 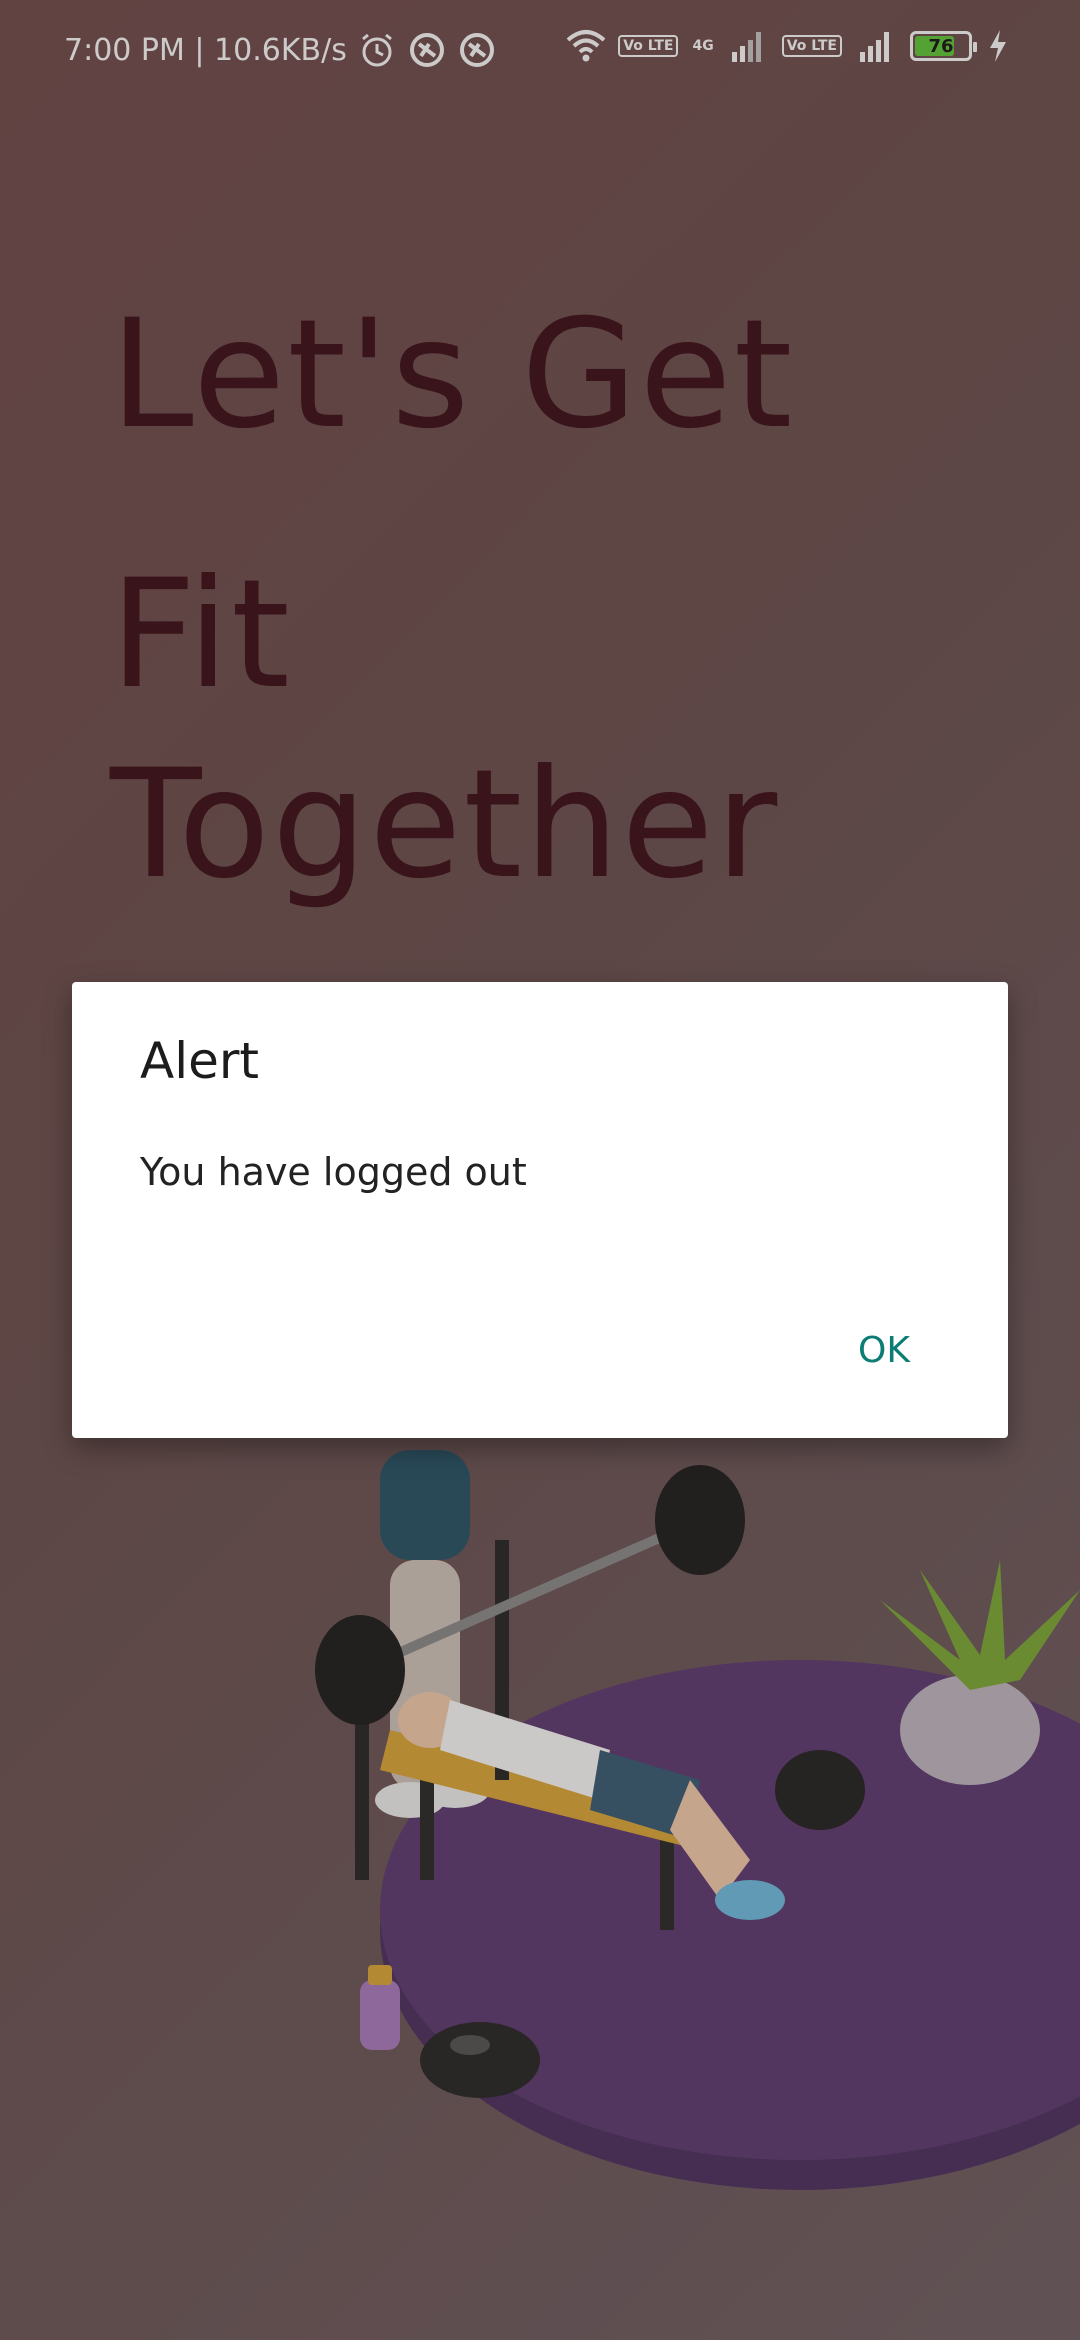 I want to click on dialog-title: Alert, so click(x=200, y=1061).